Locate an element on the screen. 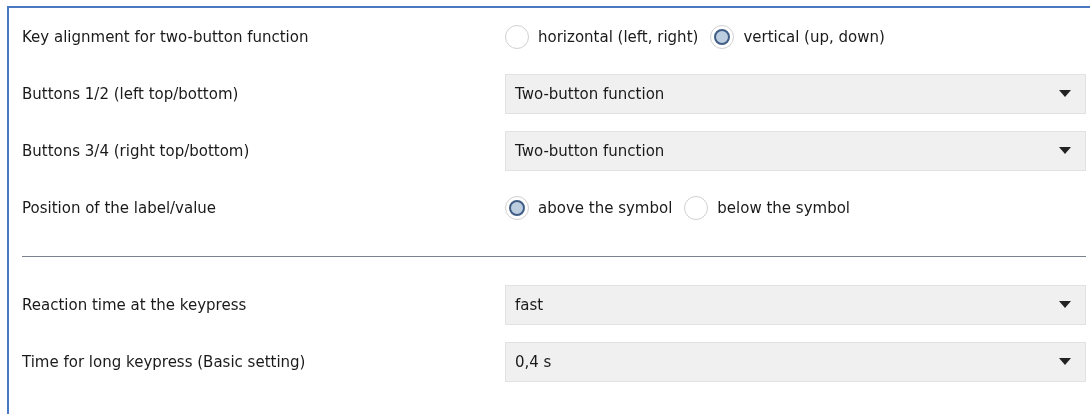 This screenshot has height=414, width=1090. setting-label: Reaction time at the keypress is located at coordinates (135, 304).